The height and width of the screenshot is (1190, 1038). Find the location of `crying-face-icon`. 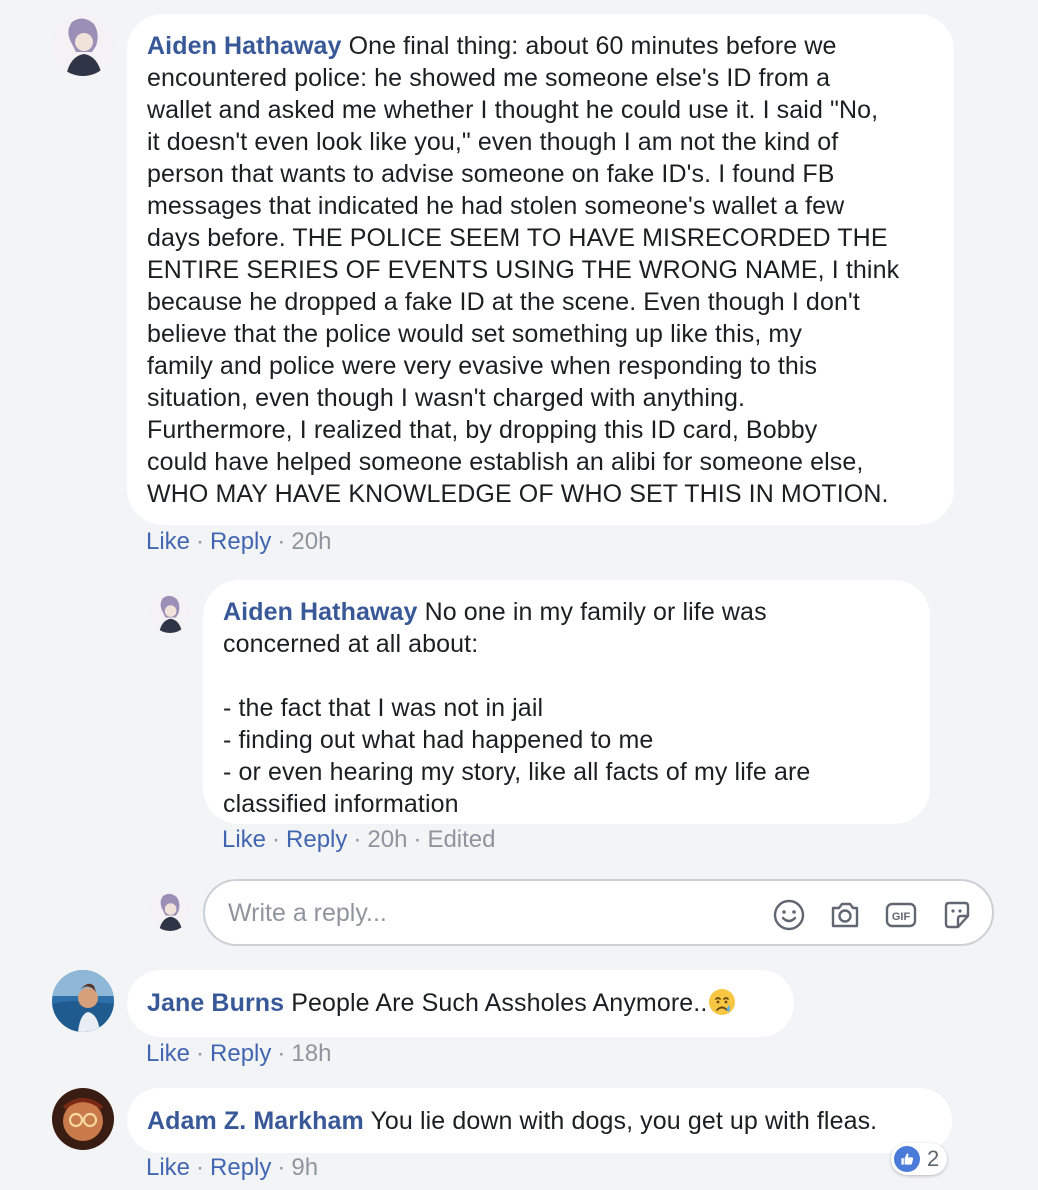

crying-face-icon is located at coordinates (722, 1002).